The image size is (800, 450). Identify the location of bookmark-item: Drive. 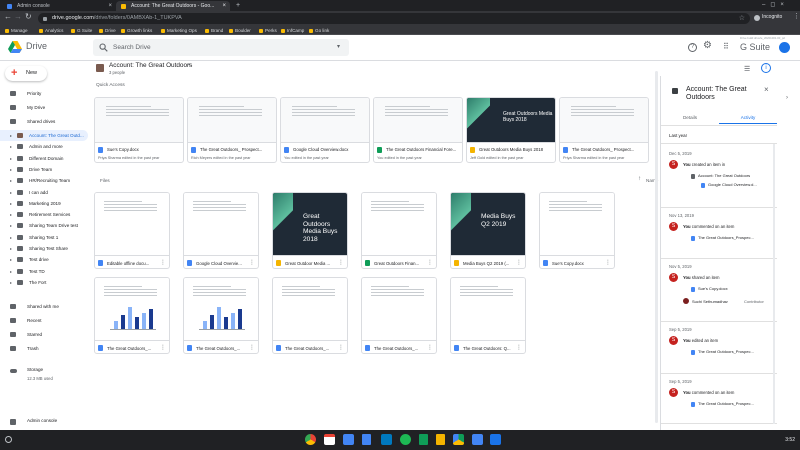
(107, 30).